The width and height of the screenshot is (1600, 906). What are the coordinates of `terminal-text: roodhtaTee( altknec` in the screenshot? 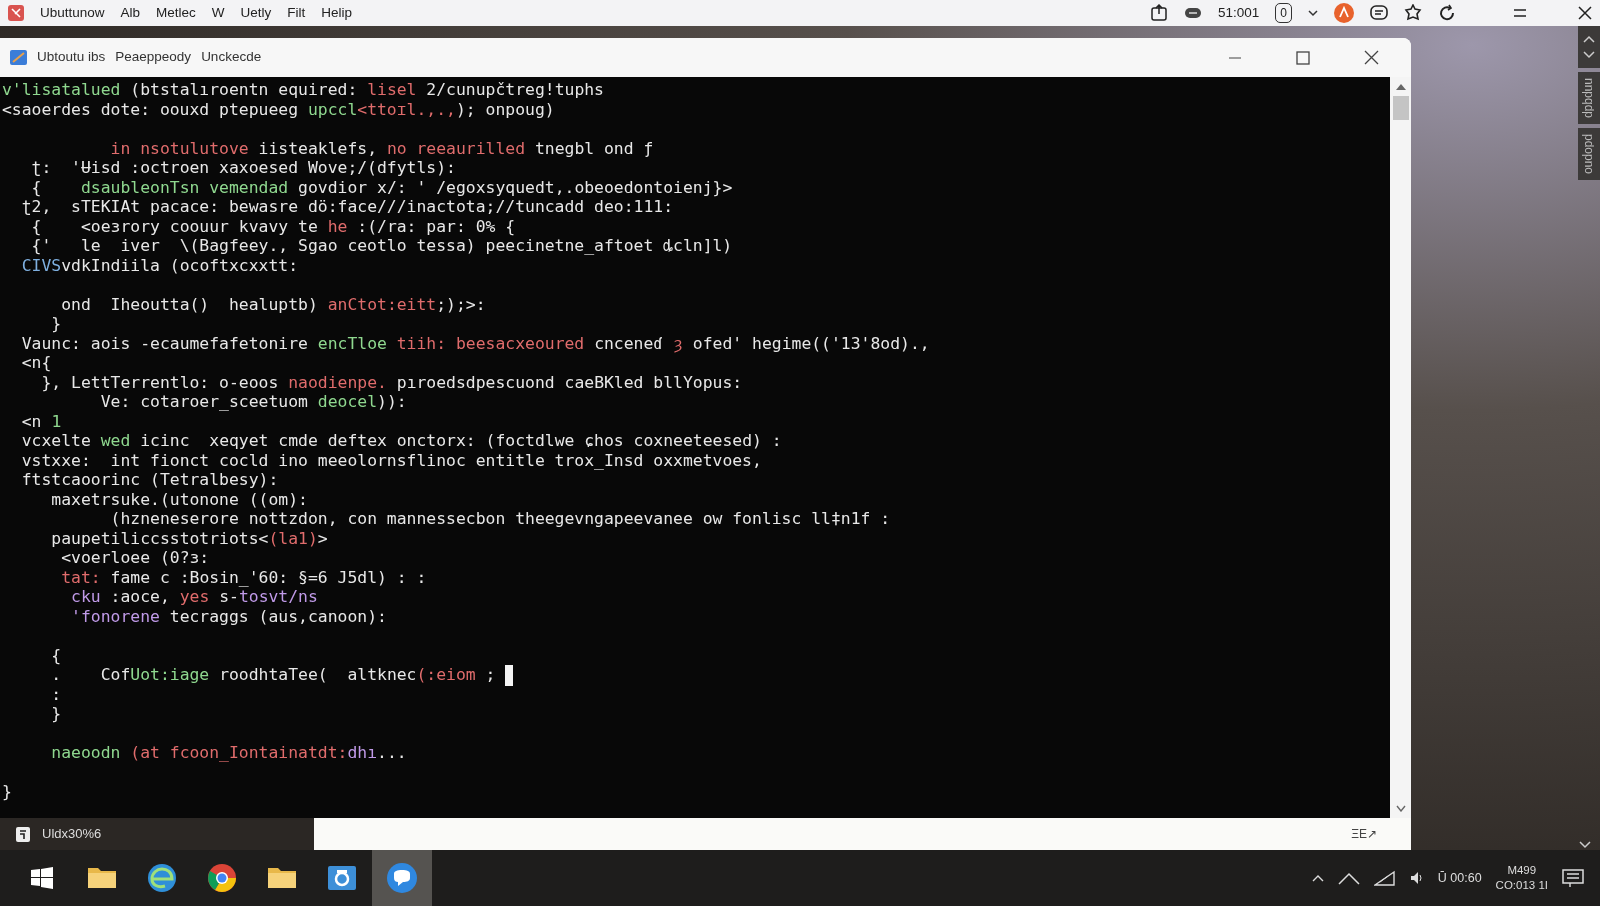 It's located at (318, 675).